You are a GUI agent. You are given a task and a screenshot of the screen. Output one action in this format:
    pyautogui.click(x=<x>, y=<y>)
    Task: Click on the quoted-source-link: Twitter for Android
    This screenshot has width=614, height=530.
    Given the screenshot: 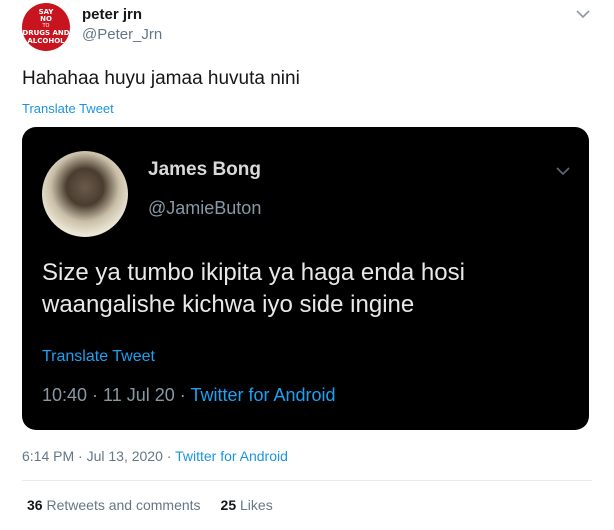 What is the action you would take?
    pyautogui.click(x=262, y=395)
    